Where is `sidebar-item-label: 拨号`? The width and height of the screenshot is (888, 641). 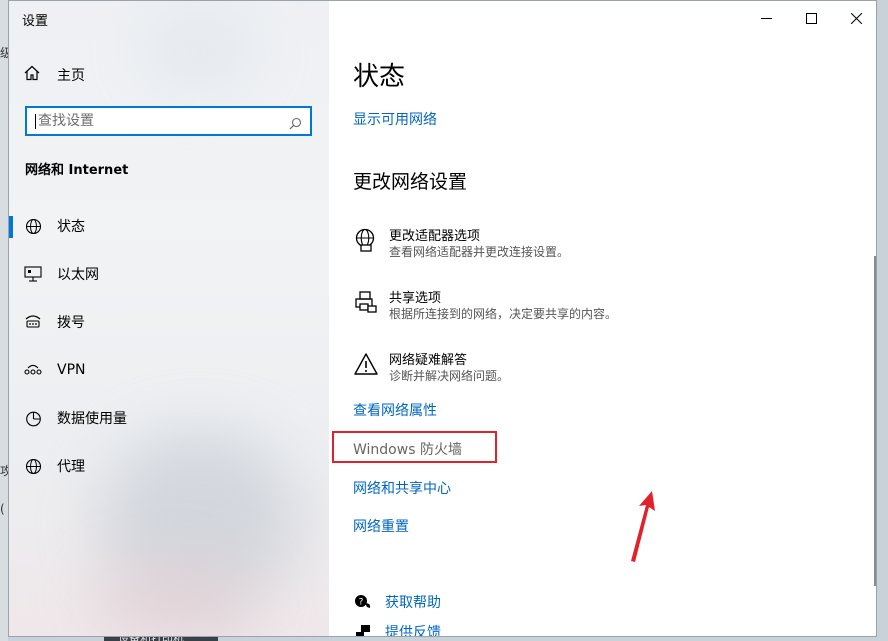
sidebar-item-label: 拨号 is located at coordinates (71, 323).